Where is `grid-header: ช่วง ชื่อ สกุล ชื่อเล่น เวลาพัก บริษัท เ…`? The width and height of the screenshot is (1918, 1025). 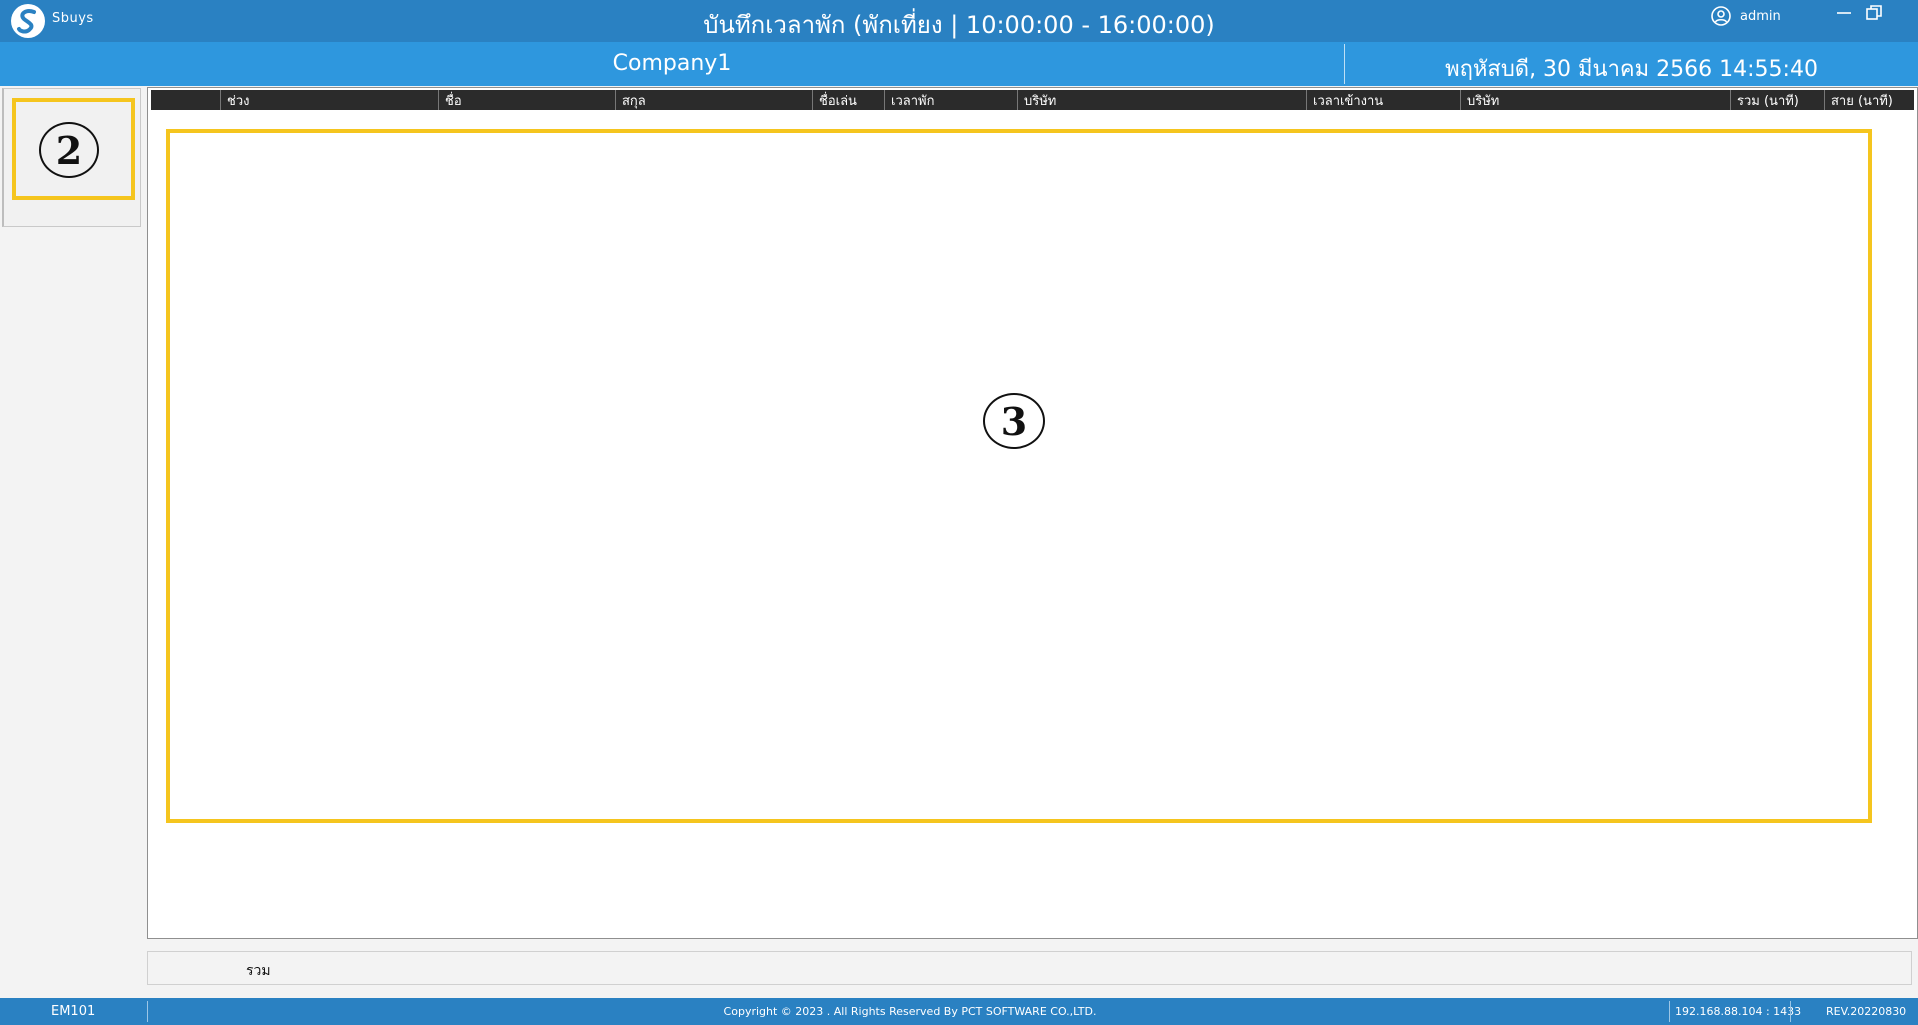 grid-header: ช่วง ชื่อ สกุล ชื่อเล่น เวลาพัก บริษัท เ… is located at coordinates (1032, 100).